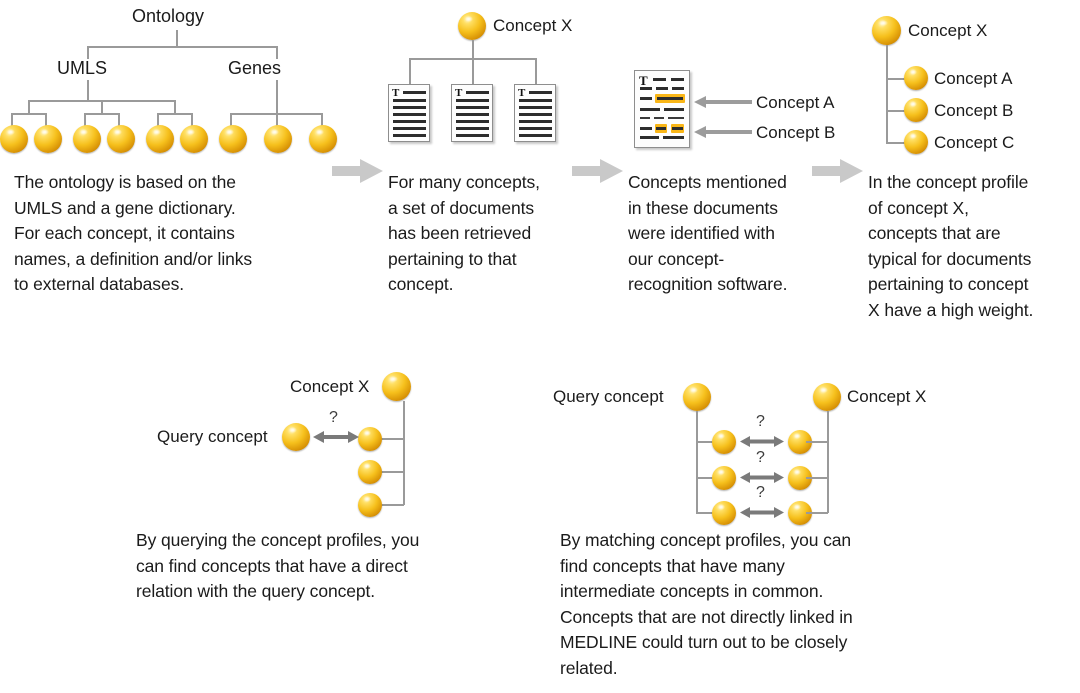 The width and height of the screenshot is (1080, 693). Describe the element at coordinates (973, 78) in the screenshot. I see `profile-child-label: Concept A` at that location.